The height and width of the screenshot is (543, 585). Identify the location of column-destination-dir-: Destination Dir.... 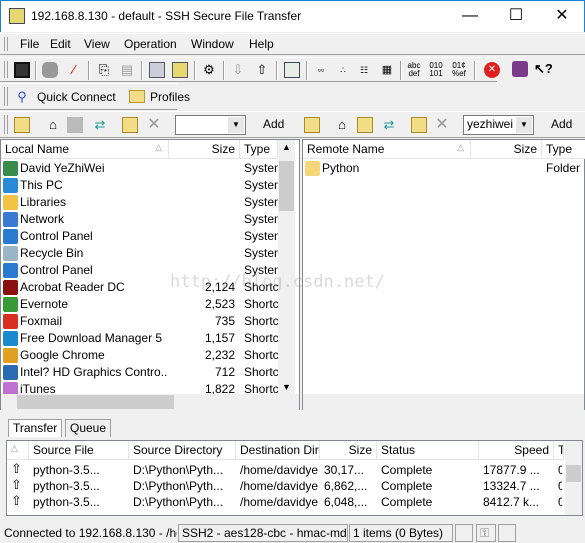
(278, 450).